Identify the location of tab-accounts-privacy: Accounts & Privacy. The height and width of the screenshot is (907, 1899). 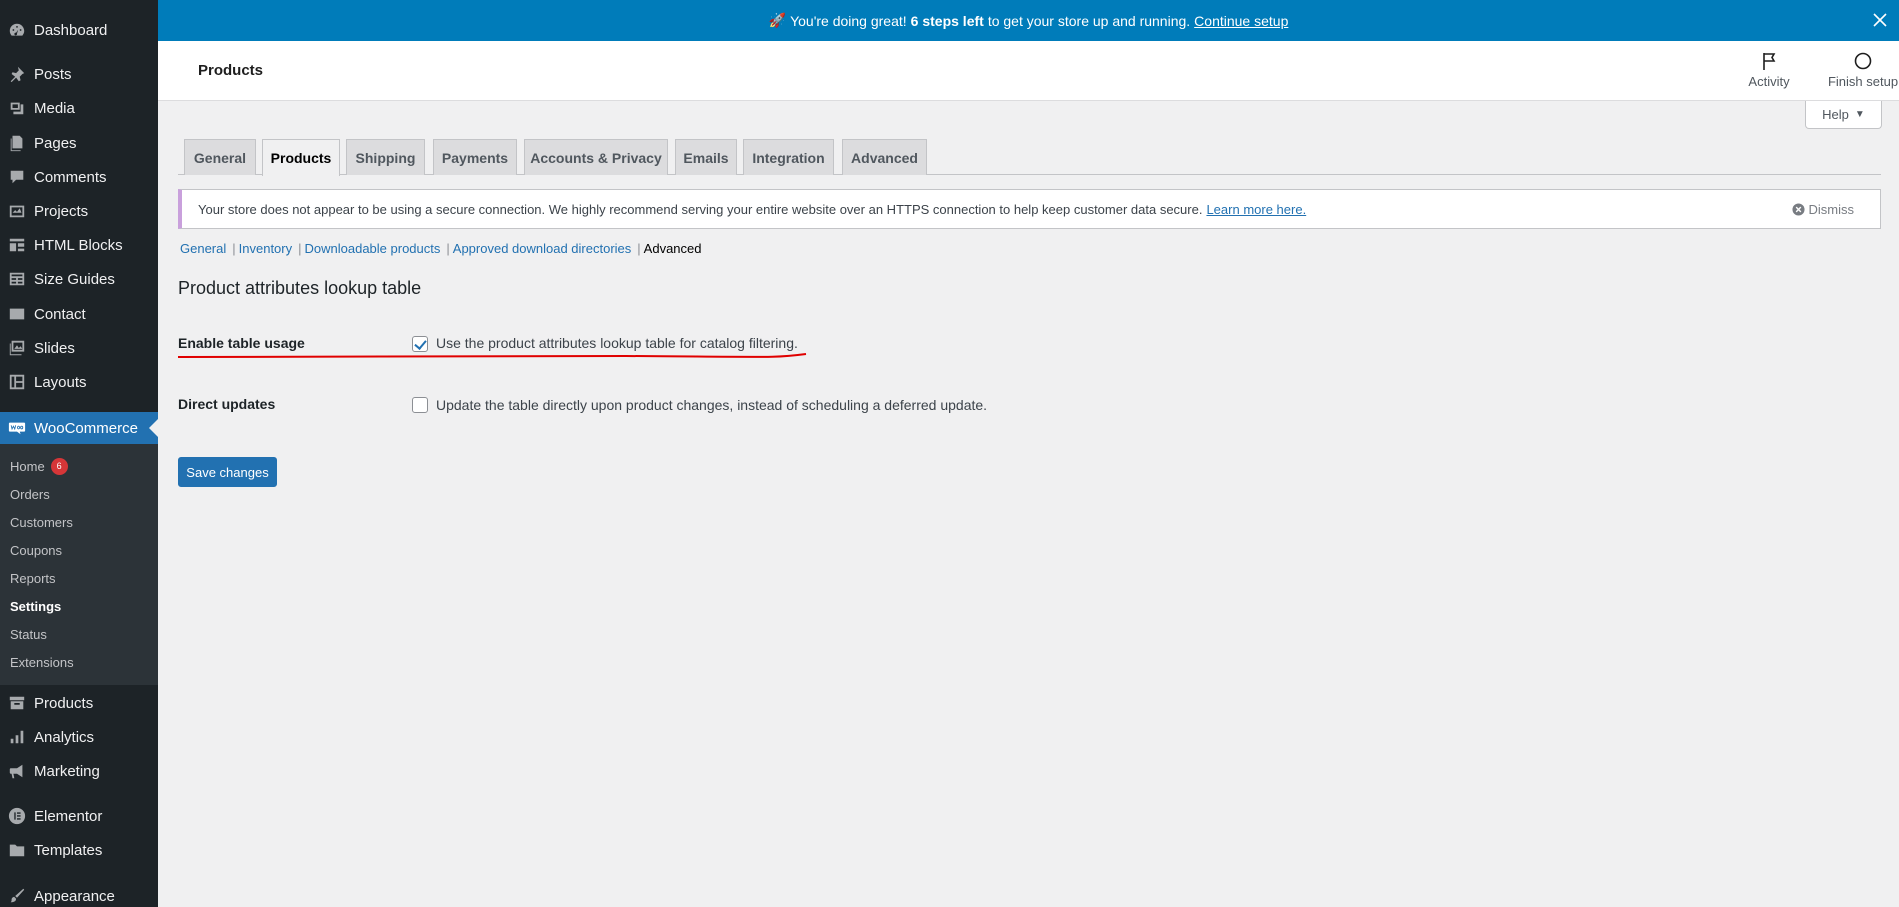
(596, 157).